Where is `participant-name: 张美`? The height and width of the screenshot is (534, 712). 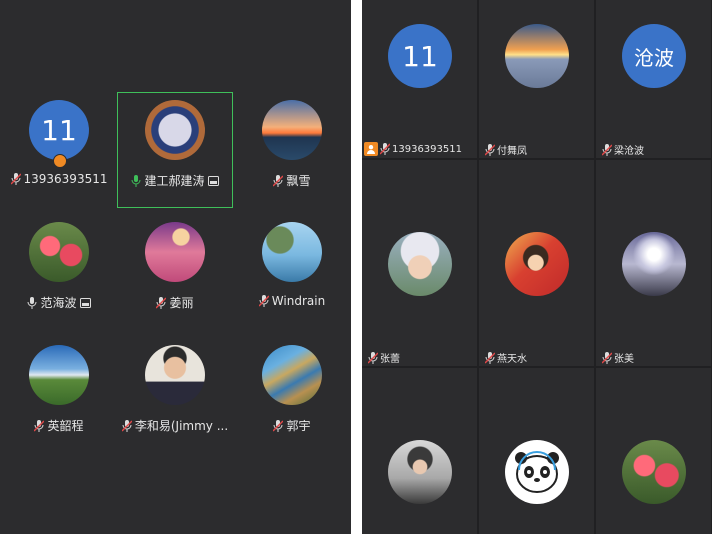 participant-name: 张美 is located at coordinates (624, 359).